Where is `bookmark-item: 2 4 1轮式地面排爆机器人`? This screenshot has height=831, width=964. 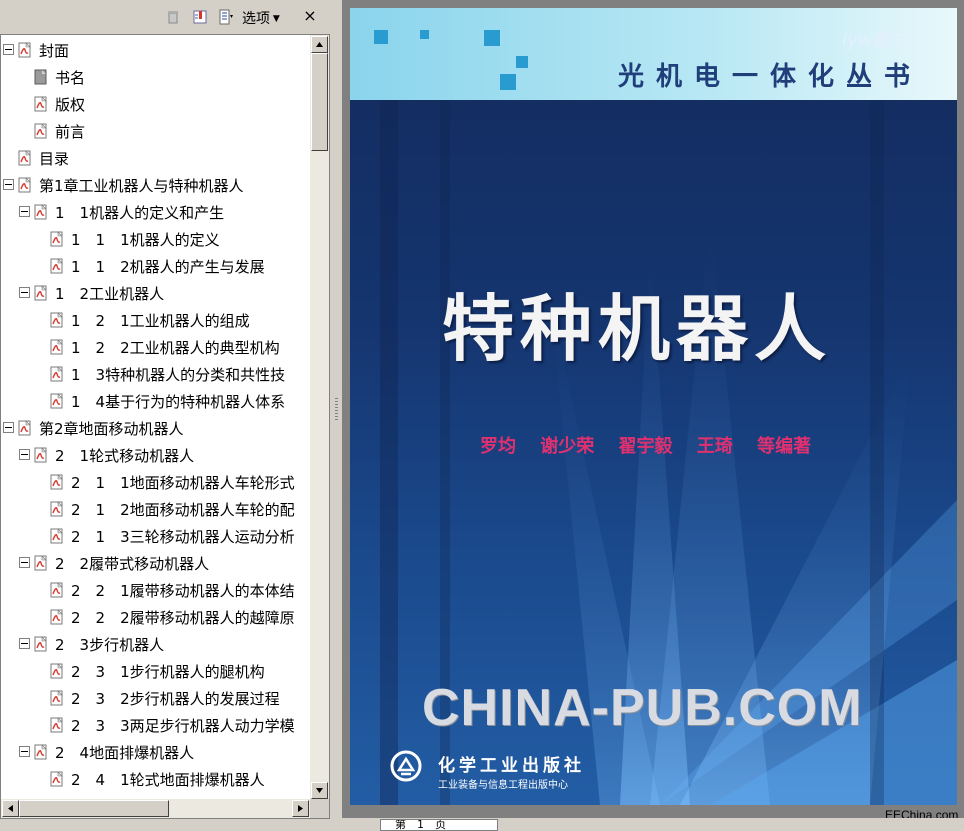 bookmark-item: 2 4 1轮式地面排爆机器人 is located at coordinates (172, 780).